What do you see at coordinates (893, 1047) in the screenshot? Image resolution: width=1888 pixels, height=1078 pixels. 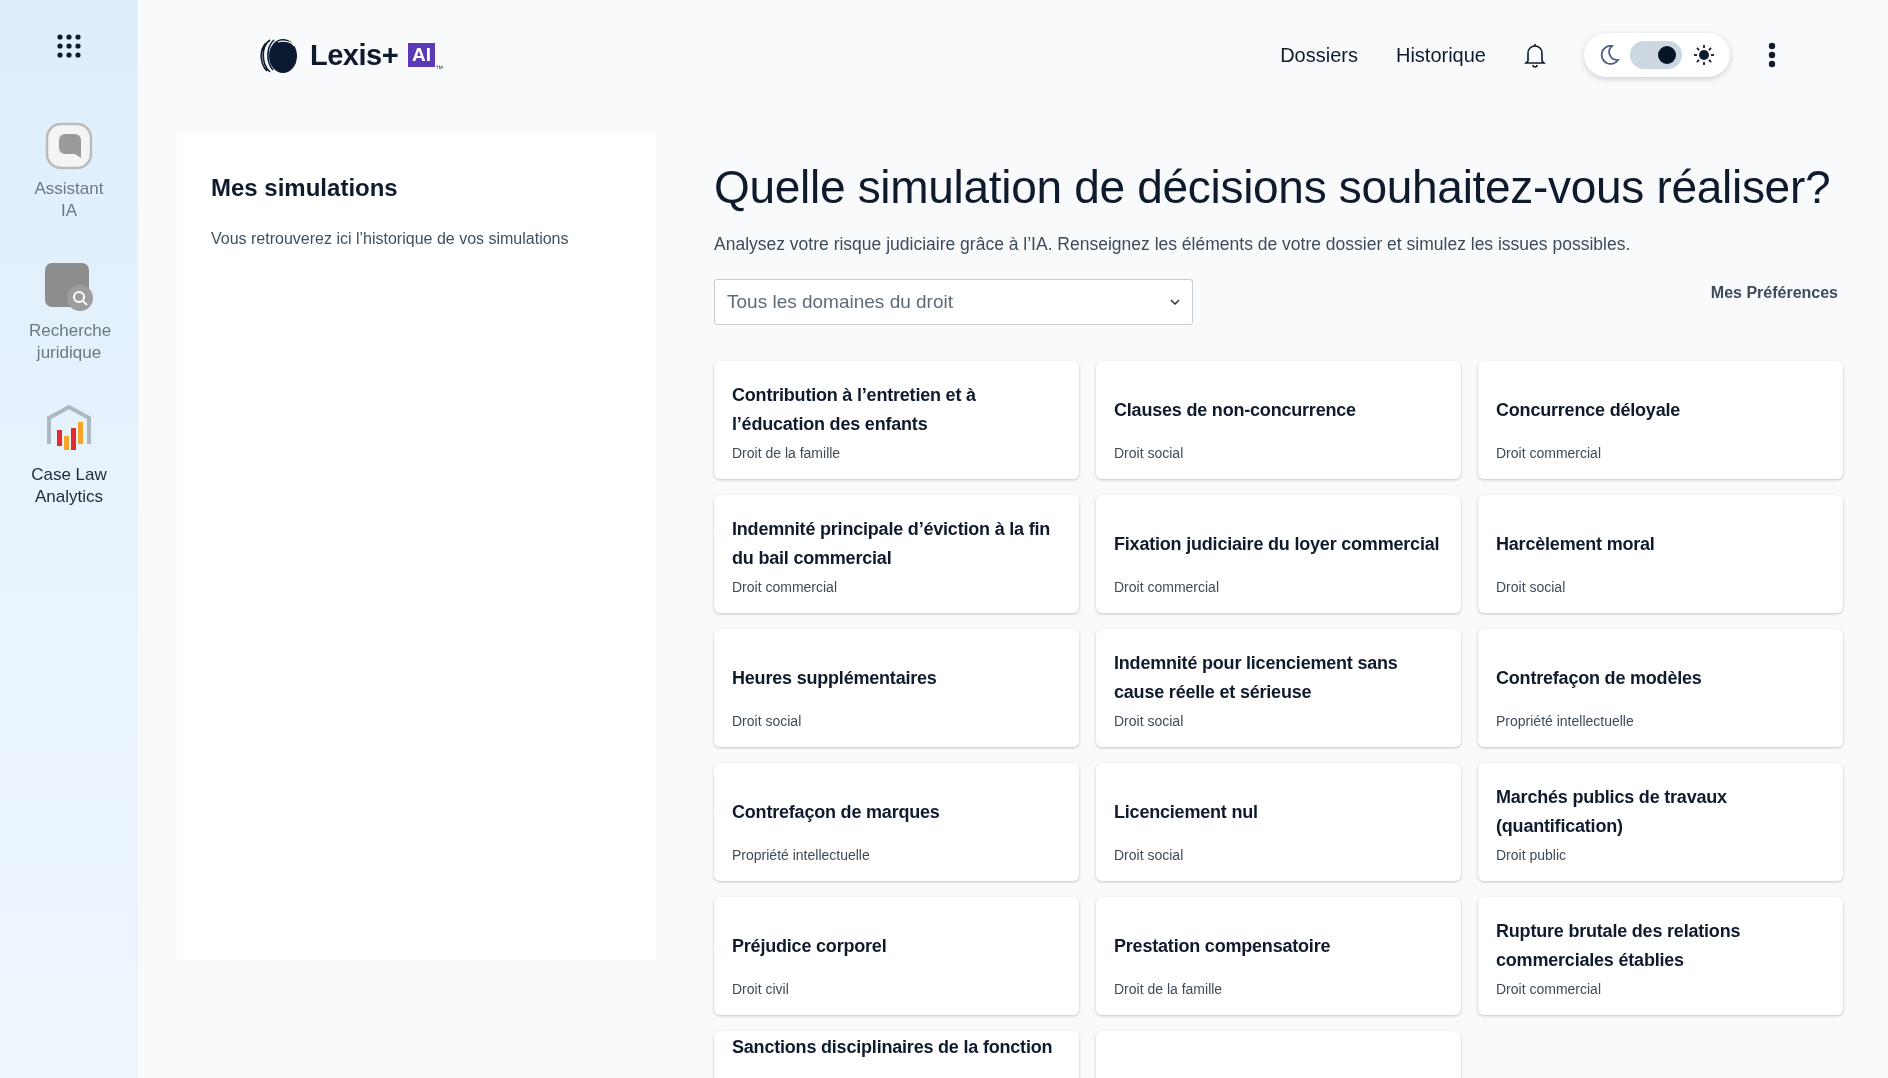 I see `card-title: Sanctions disciplinaires de la fonction` at bounding box center [893, 1047].